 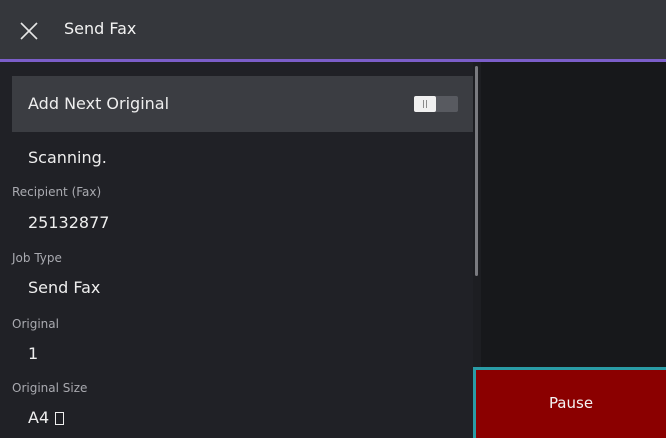 I want to click on scan-status: Scanning., so click(x=67, y=157).